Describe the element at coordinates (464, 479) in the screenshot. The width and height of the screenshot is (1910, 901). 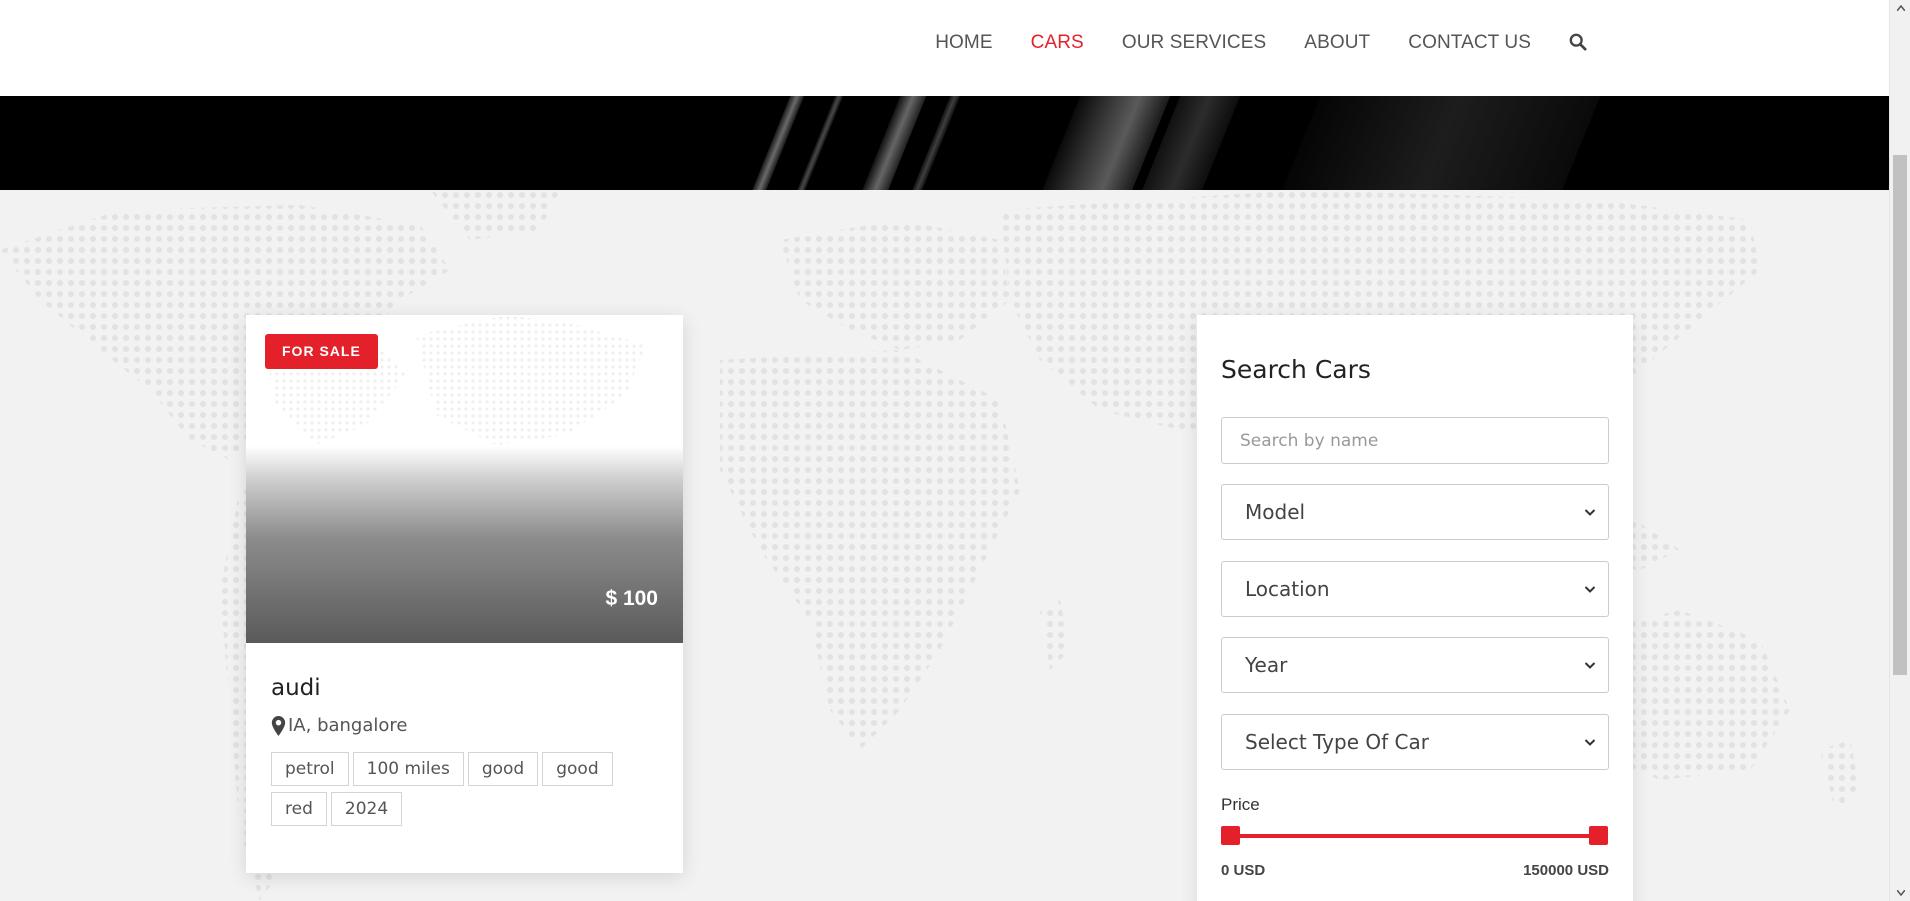
I see `car-image: FOR SALE $ 100` at that location.